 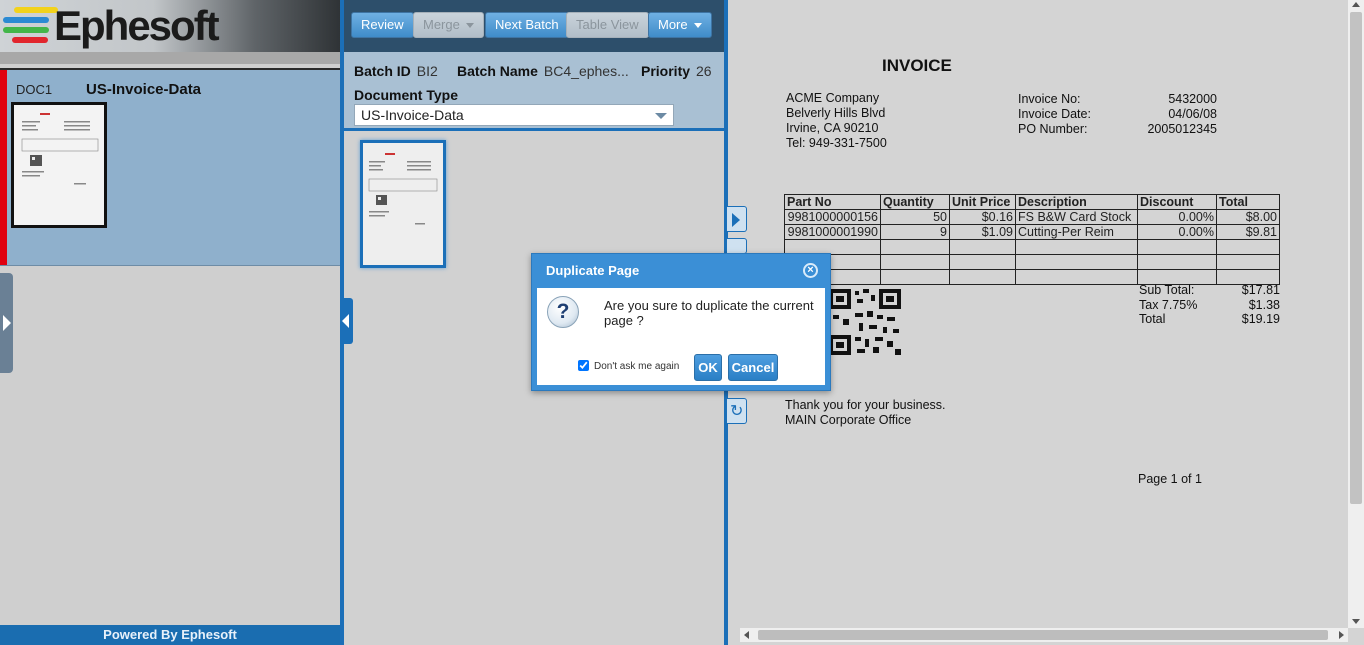 What do you see at coordinates (1054, 114) in the screenshot?
I see `invoice-meta-label: Invoice Date:` at bounding box center [1054, 114].